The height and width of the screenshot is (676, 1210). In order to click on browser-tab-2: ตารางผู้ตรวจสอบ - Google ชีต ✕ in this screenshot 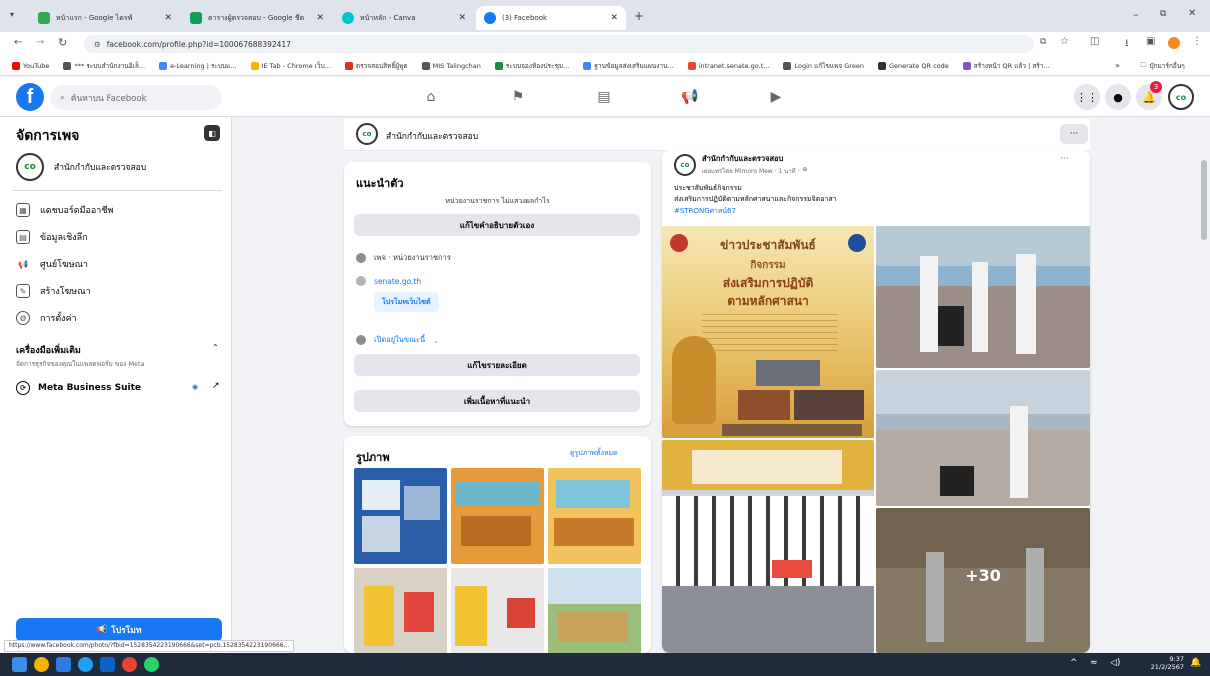, I will do `click(257, 18)`.